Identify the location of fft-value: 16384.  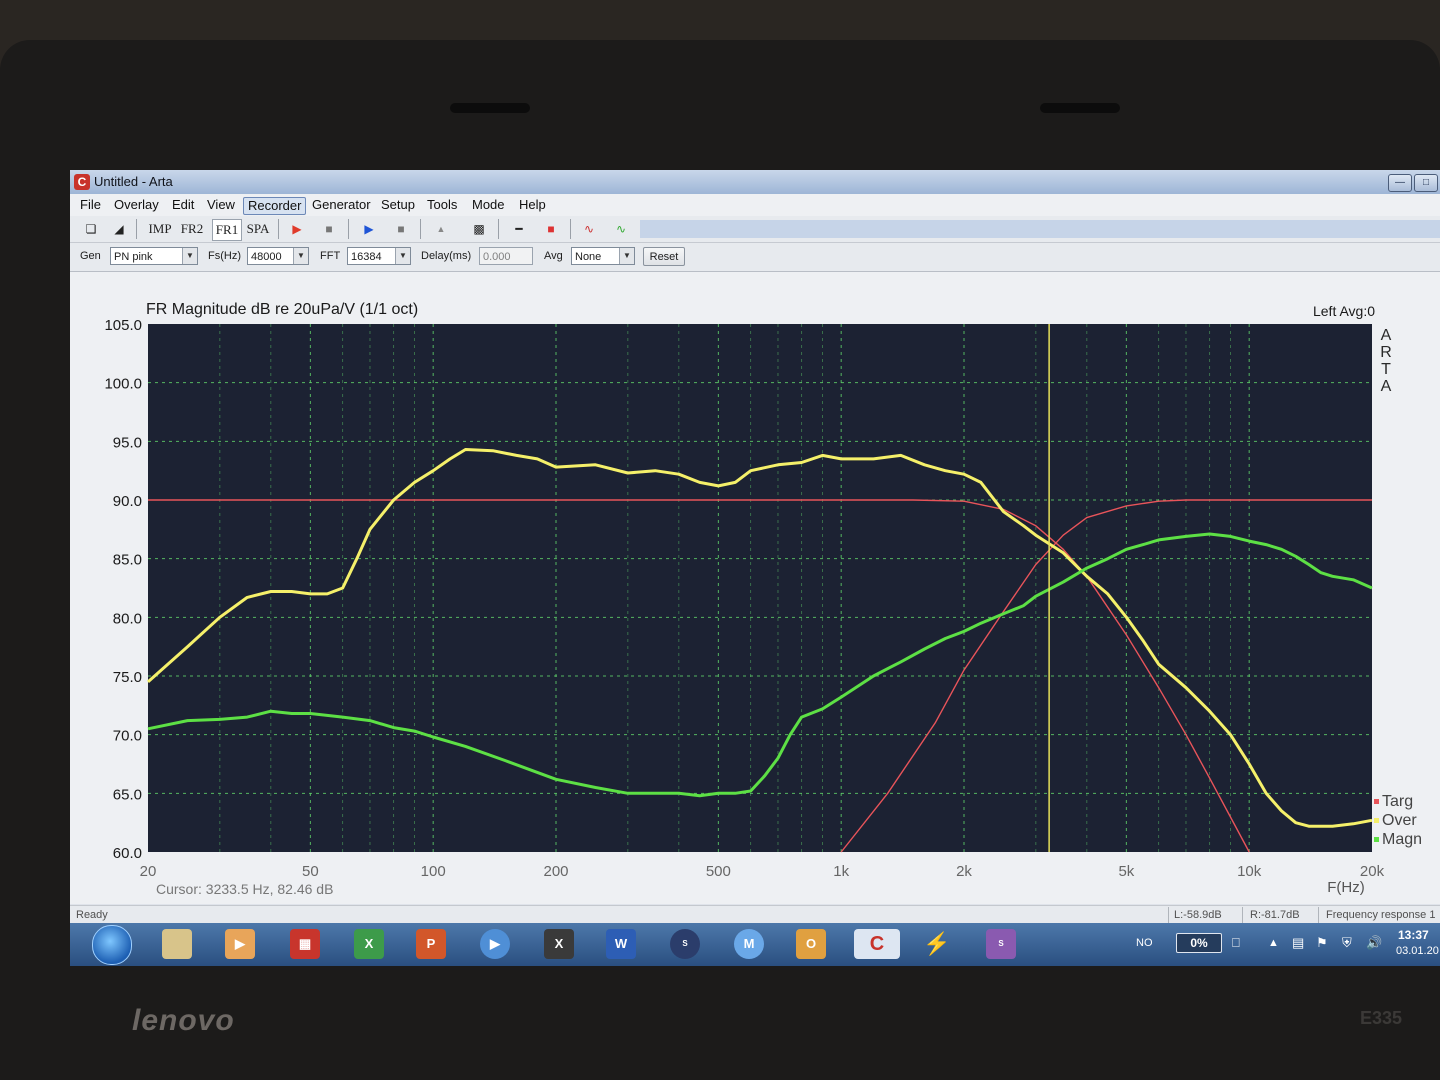
(366, 257).